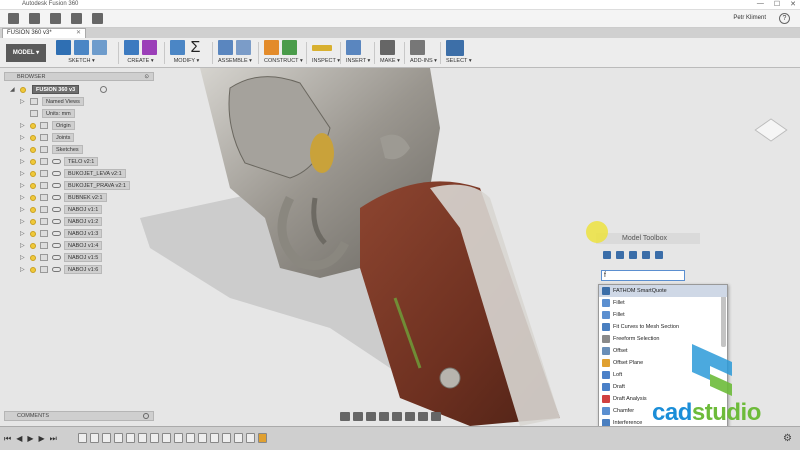  I want to click on tree-row-joints: ▷ Joints, so click(75, 138).